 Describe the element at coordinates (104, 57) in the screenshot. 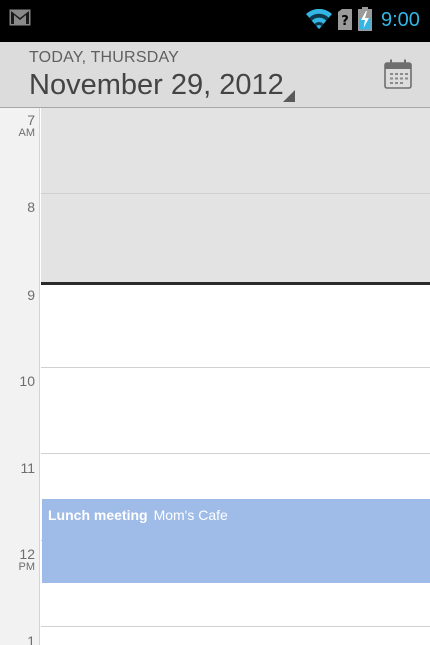

I see `date-subtitle: TODAY, THURSDAY` at that location.